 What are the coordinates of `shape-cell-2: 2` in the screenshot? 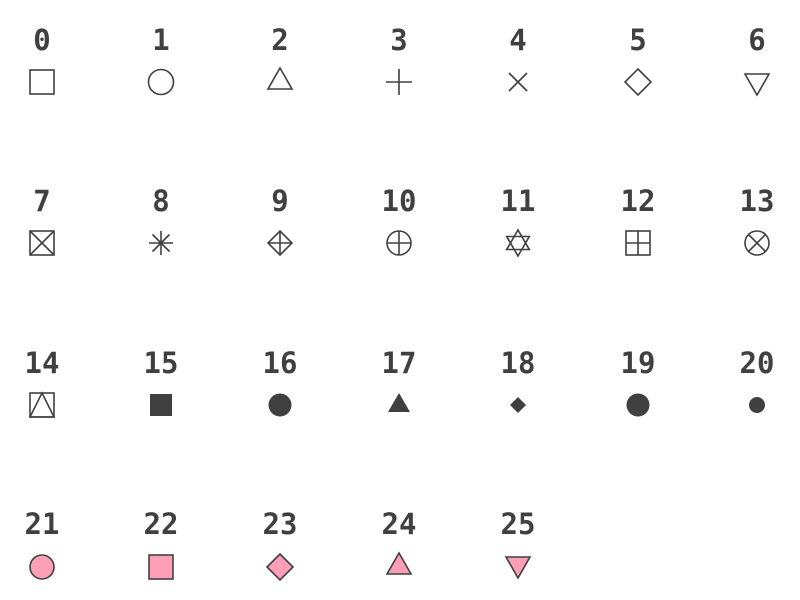 It's located at (280, 56).